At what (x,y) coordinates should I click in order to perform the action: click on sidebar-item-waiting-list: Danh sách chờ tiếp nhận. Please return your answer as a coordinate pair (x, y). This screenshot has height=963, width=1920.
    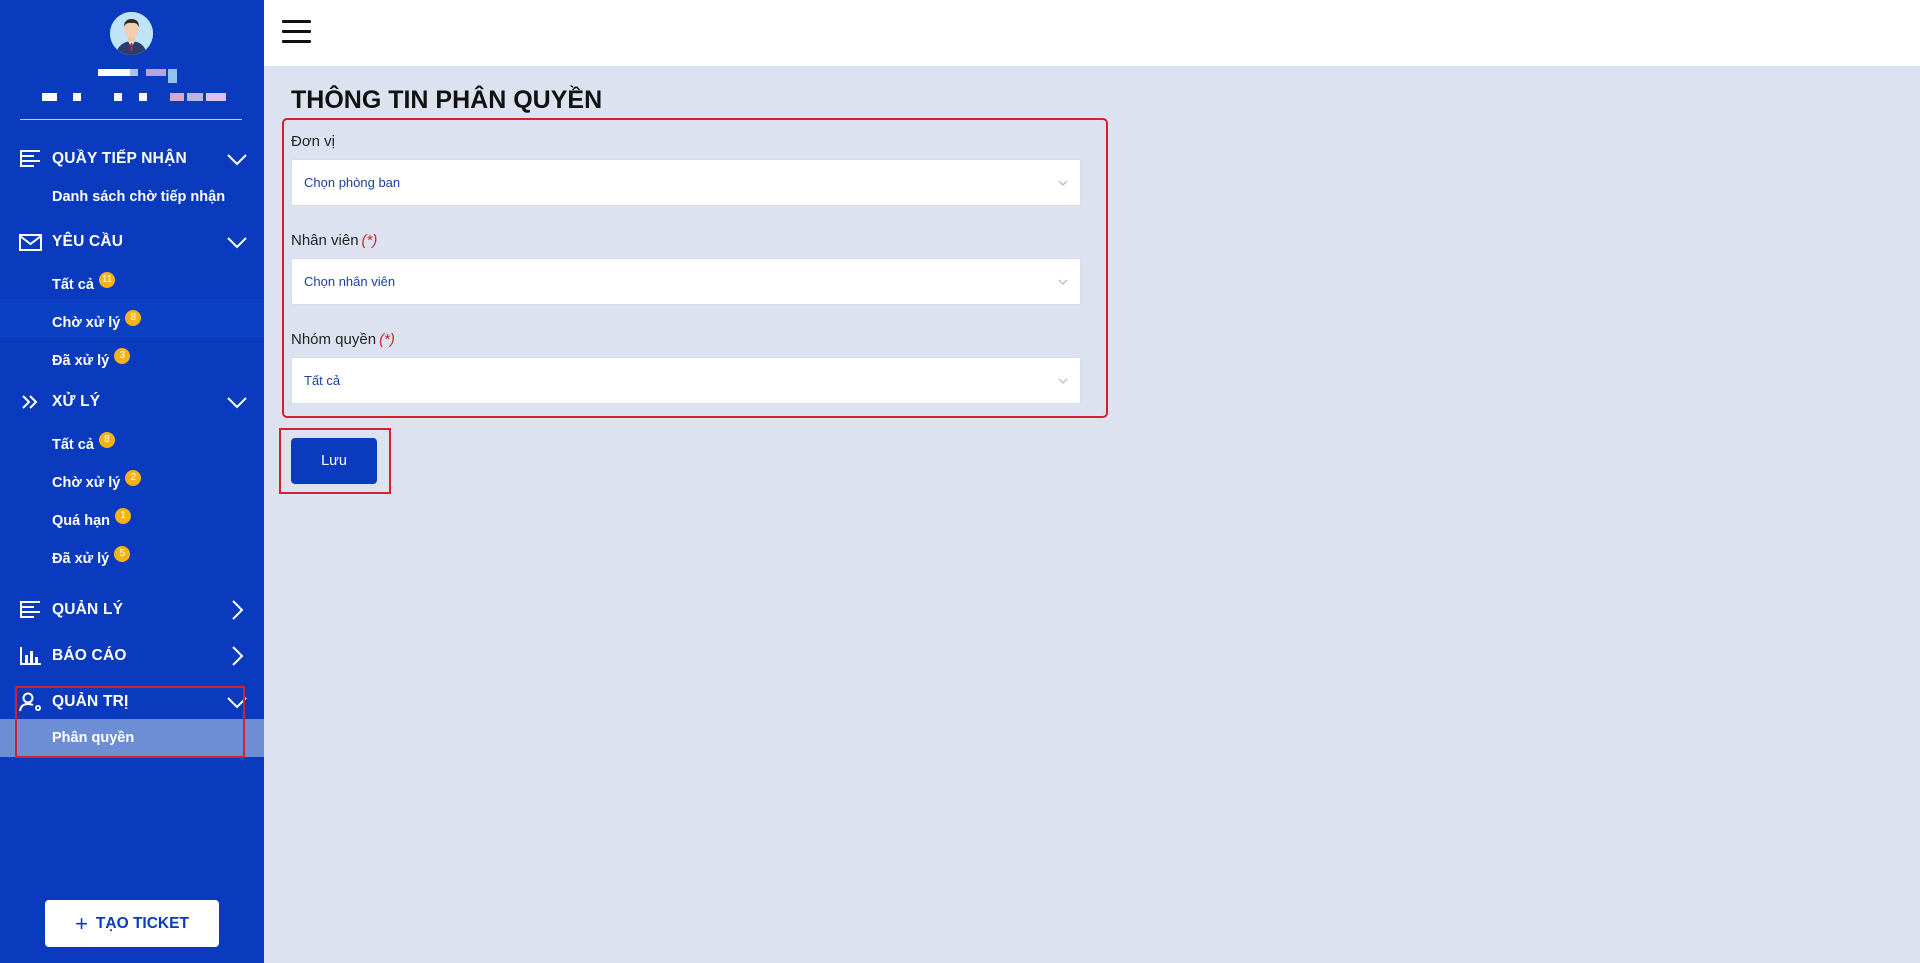
    Looking at the image, I should click on (132, 197).